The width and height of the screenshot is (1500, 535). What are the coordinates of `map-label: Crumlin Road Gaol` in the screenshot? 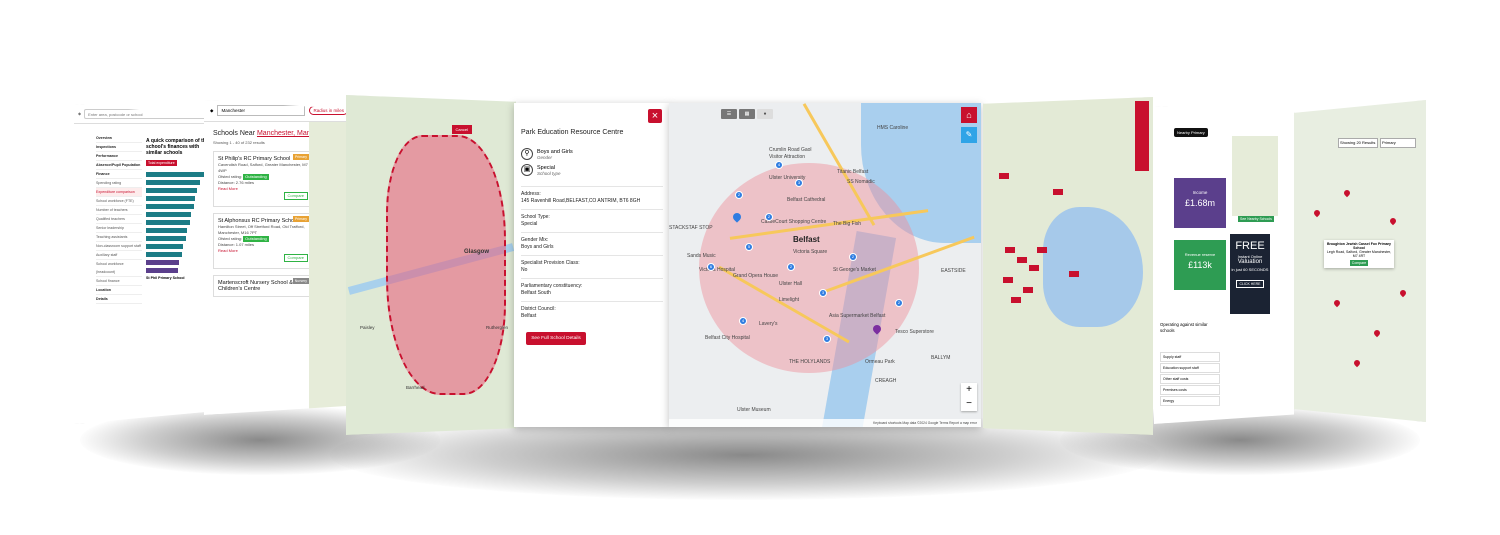 It's located at (790, 150).